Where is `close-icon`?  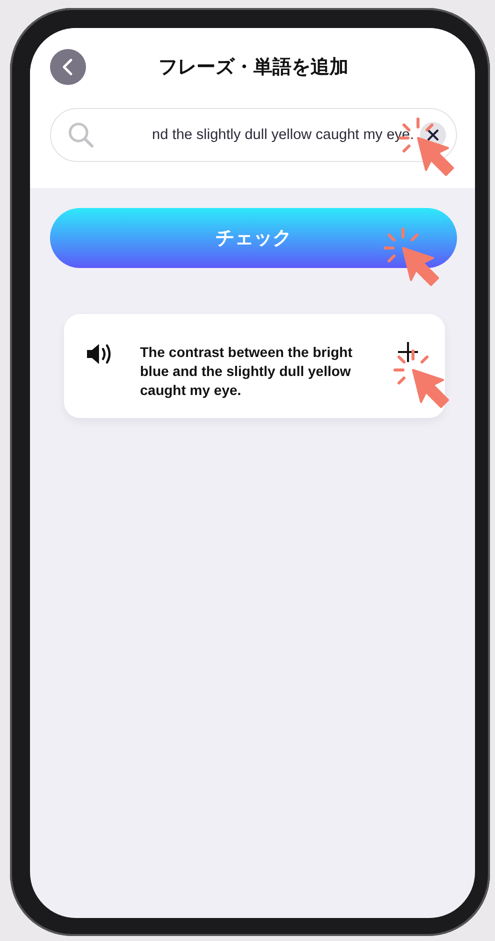
close-icon is located at coordinates (433, 135).